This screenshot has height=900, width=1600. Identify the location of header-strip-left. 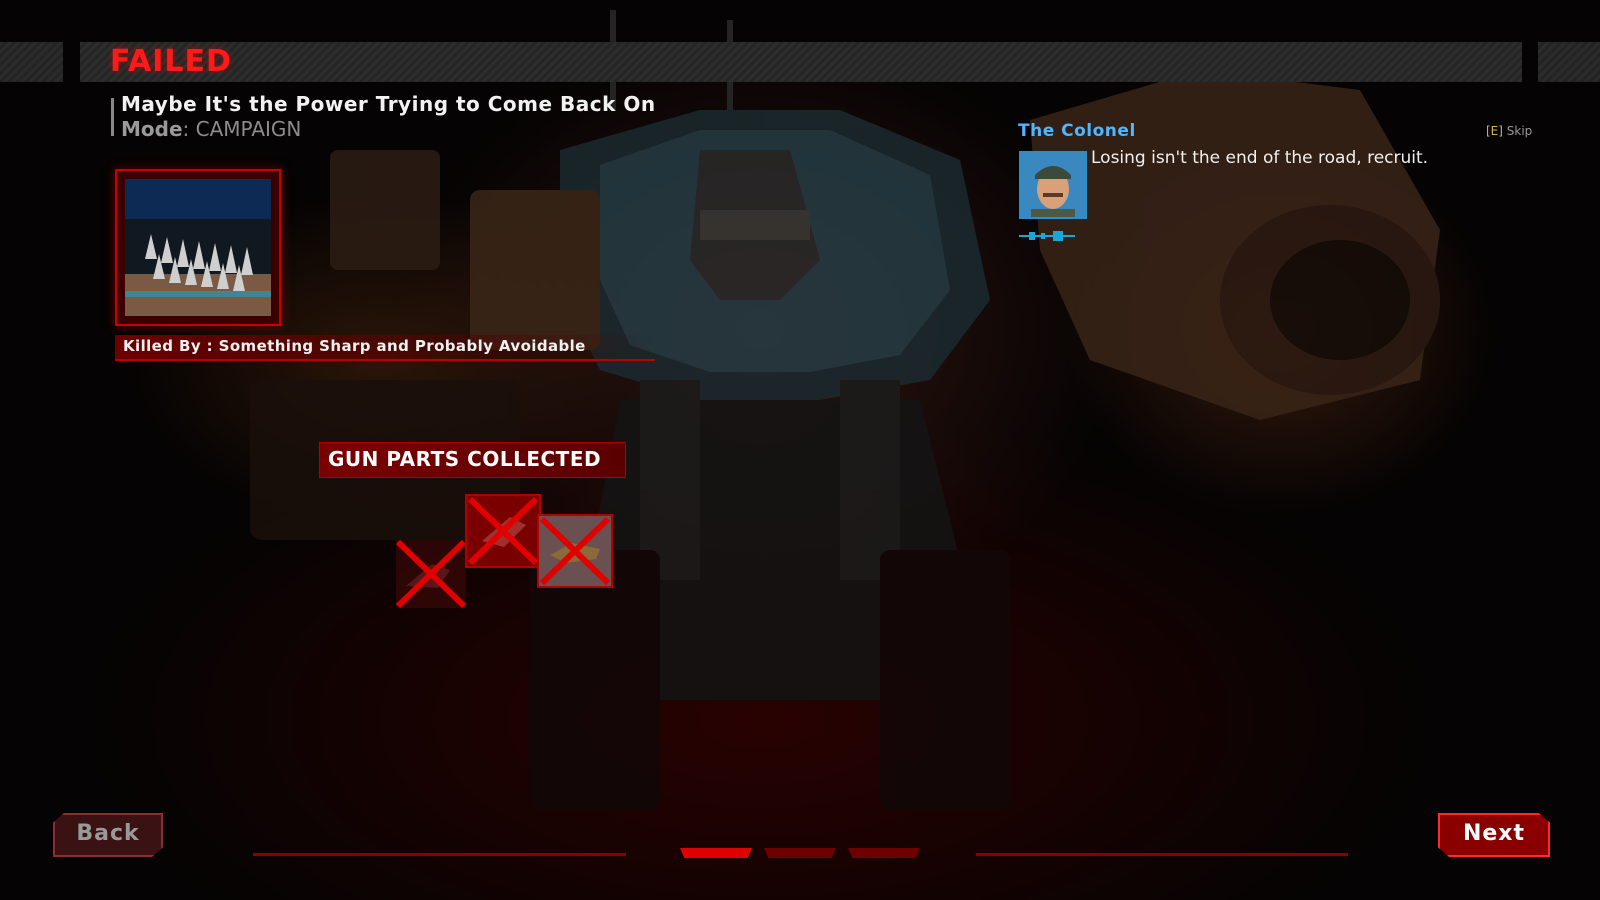
(31, 62).